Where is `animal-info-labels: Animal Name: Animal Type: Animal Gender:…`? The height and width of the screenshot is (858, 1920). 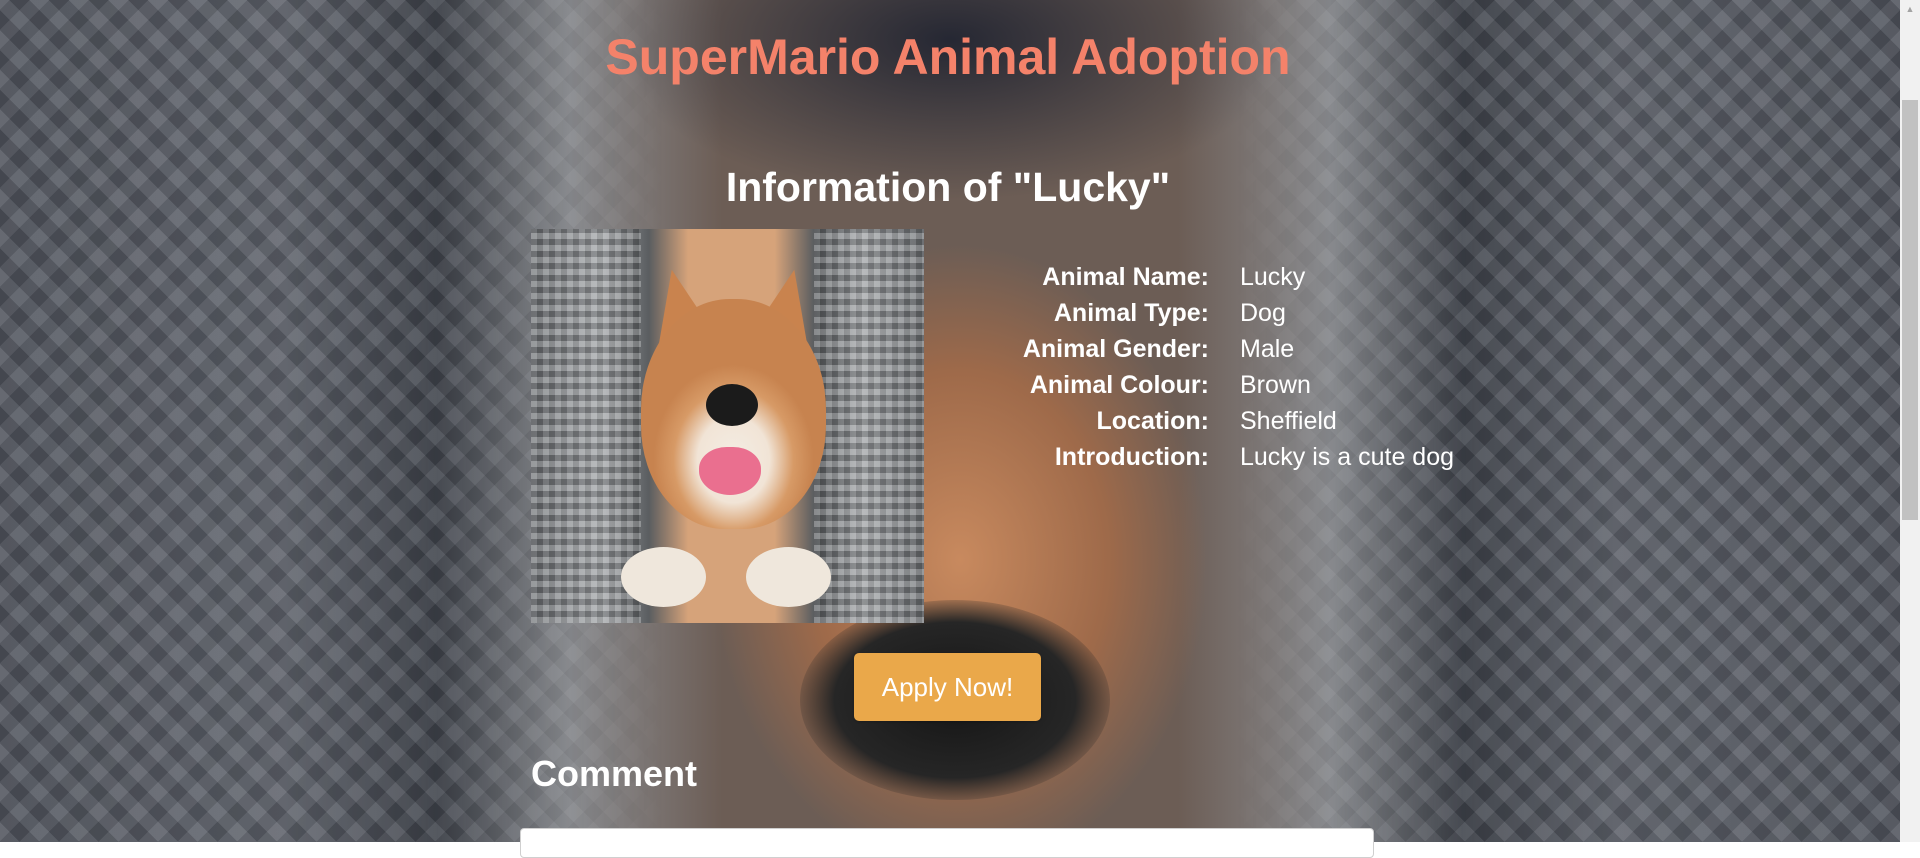
animal-info-labels: Animal Name: Animal Type: Animal Gender:… is located at coordinates (1116, 367).